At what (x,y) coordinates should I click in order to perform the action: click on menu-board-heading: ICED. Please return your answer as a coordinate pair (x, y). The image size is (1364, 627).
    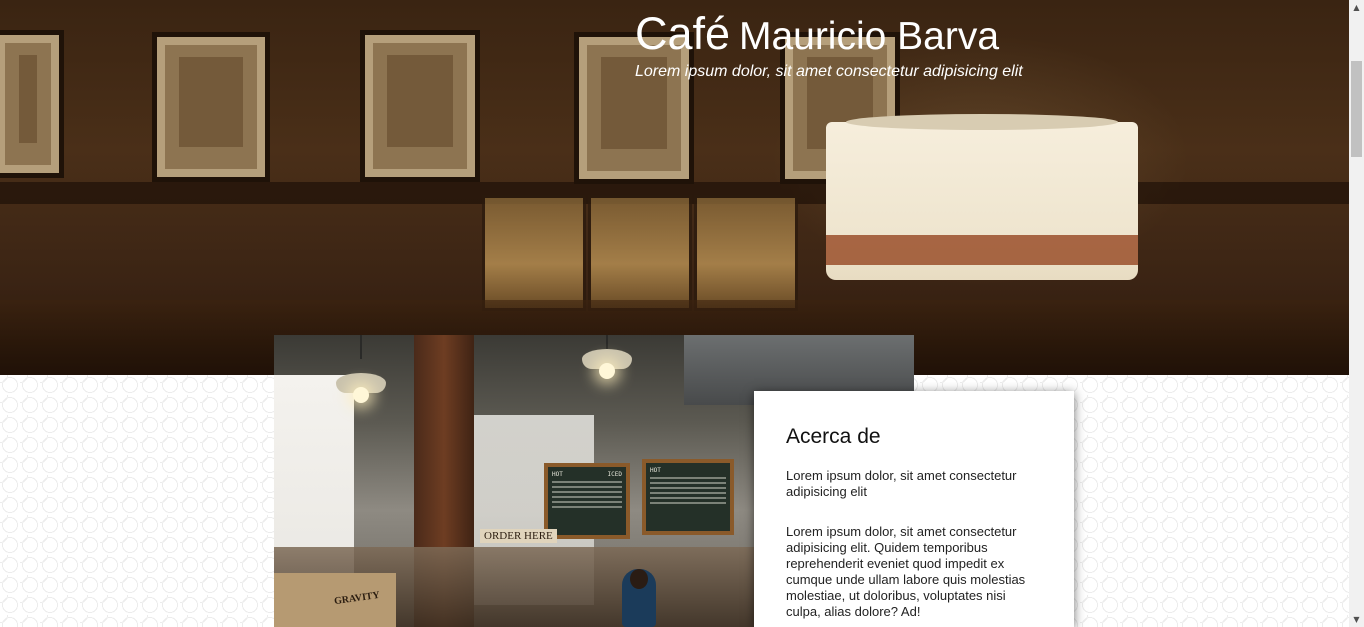
    Looking at the image, I should click on (614, 474).